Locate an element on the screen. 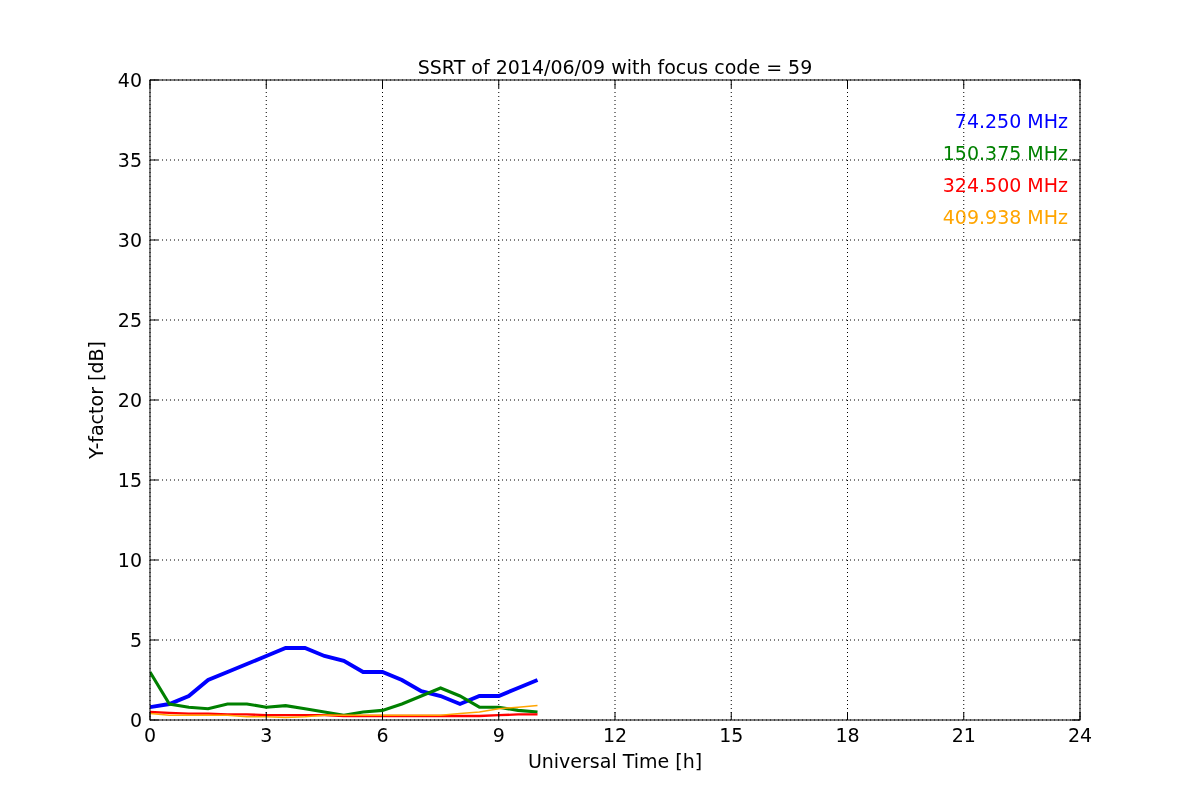  tick-label: 18 is located at coordinates (847, 735).